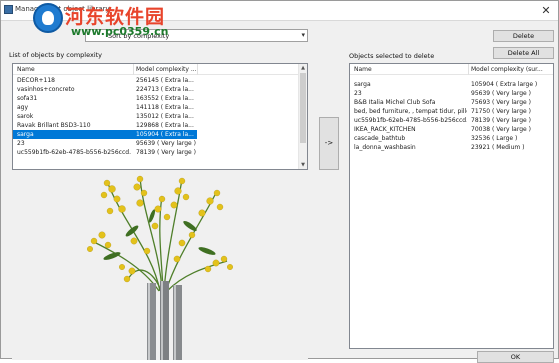  I want to click on site-watermark: 河东软件园 www.pc0359.cn, so click(118, 20).